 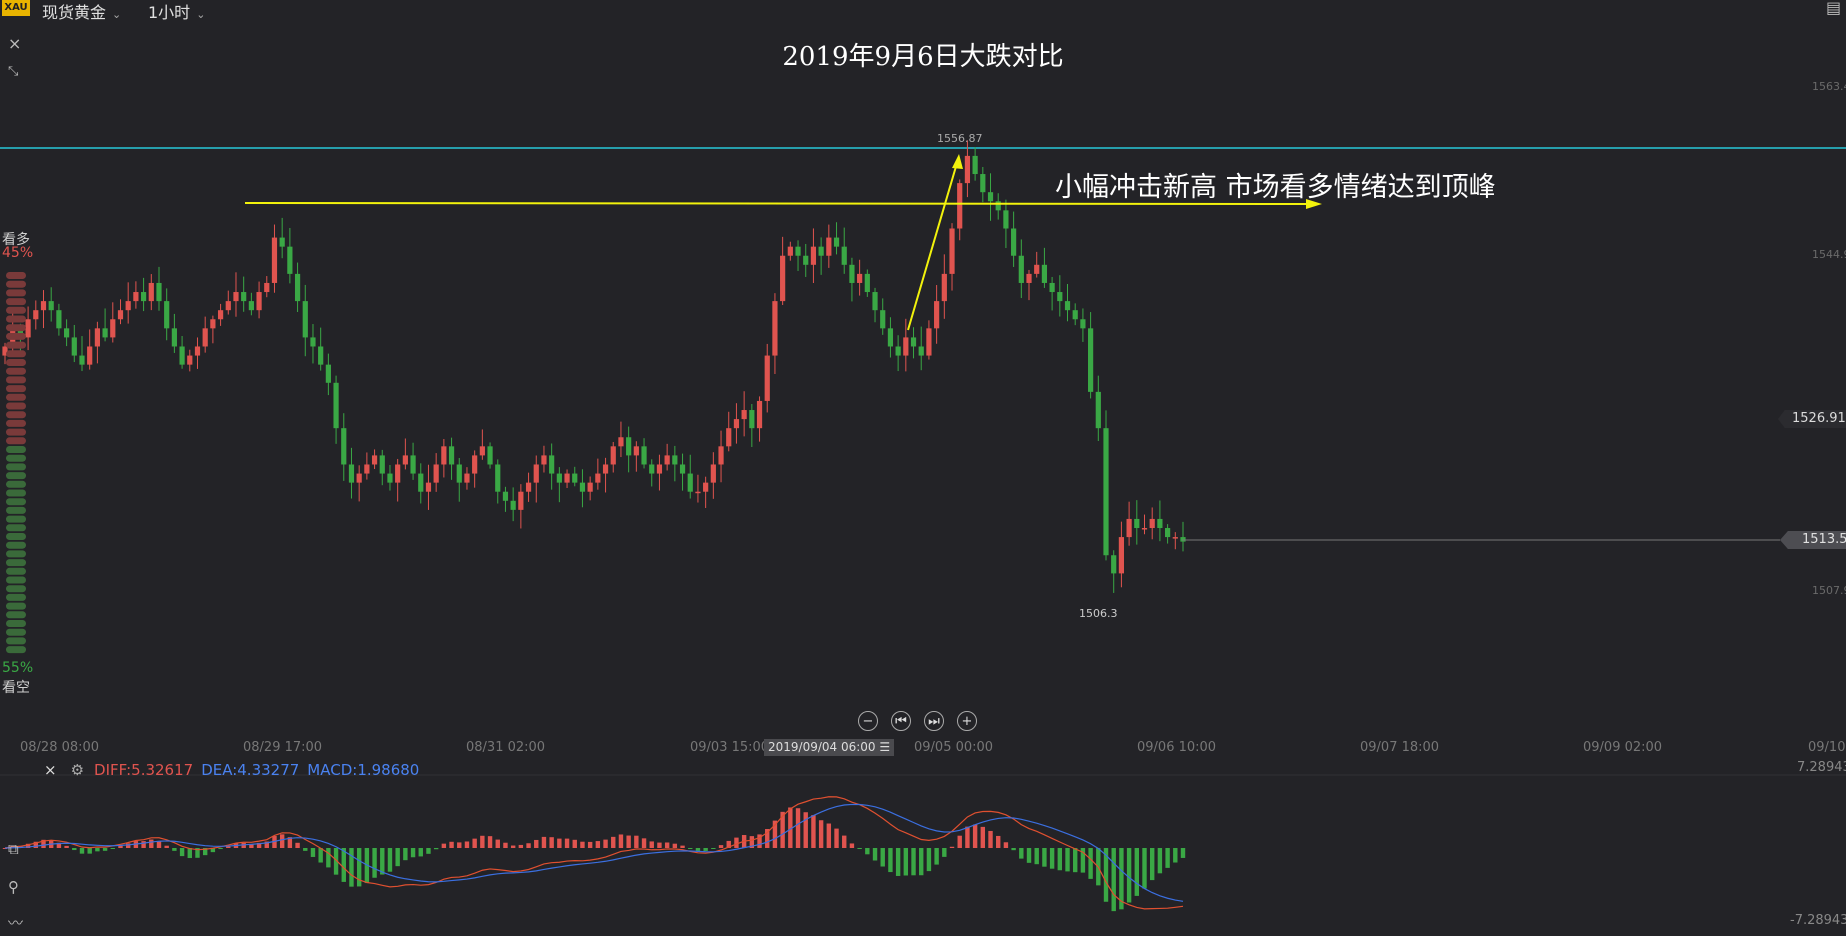 What do you see at coordinates (363, 770) in the screenshot?
I see `macd-value: MACD:1.98680` at bounding box center [363, 770].